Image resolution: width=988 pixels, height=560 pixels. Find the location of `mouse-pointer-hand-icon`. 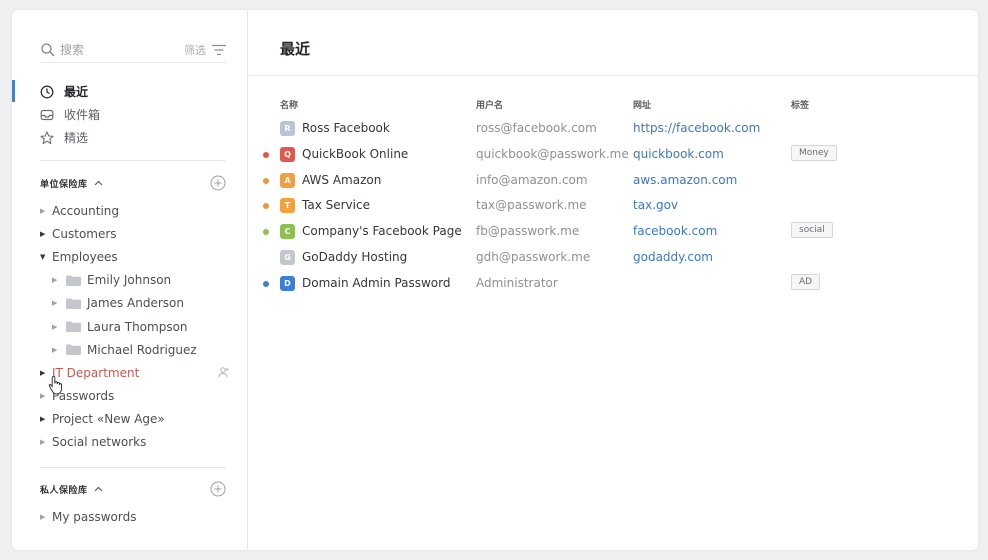

mouse-pointer-hand-icon is located at coordinates (55, 385).